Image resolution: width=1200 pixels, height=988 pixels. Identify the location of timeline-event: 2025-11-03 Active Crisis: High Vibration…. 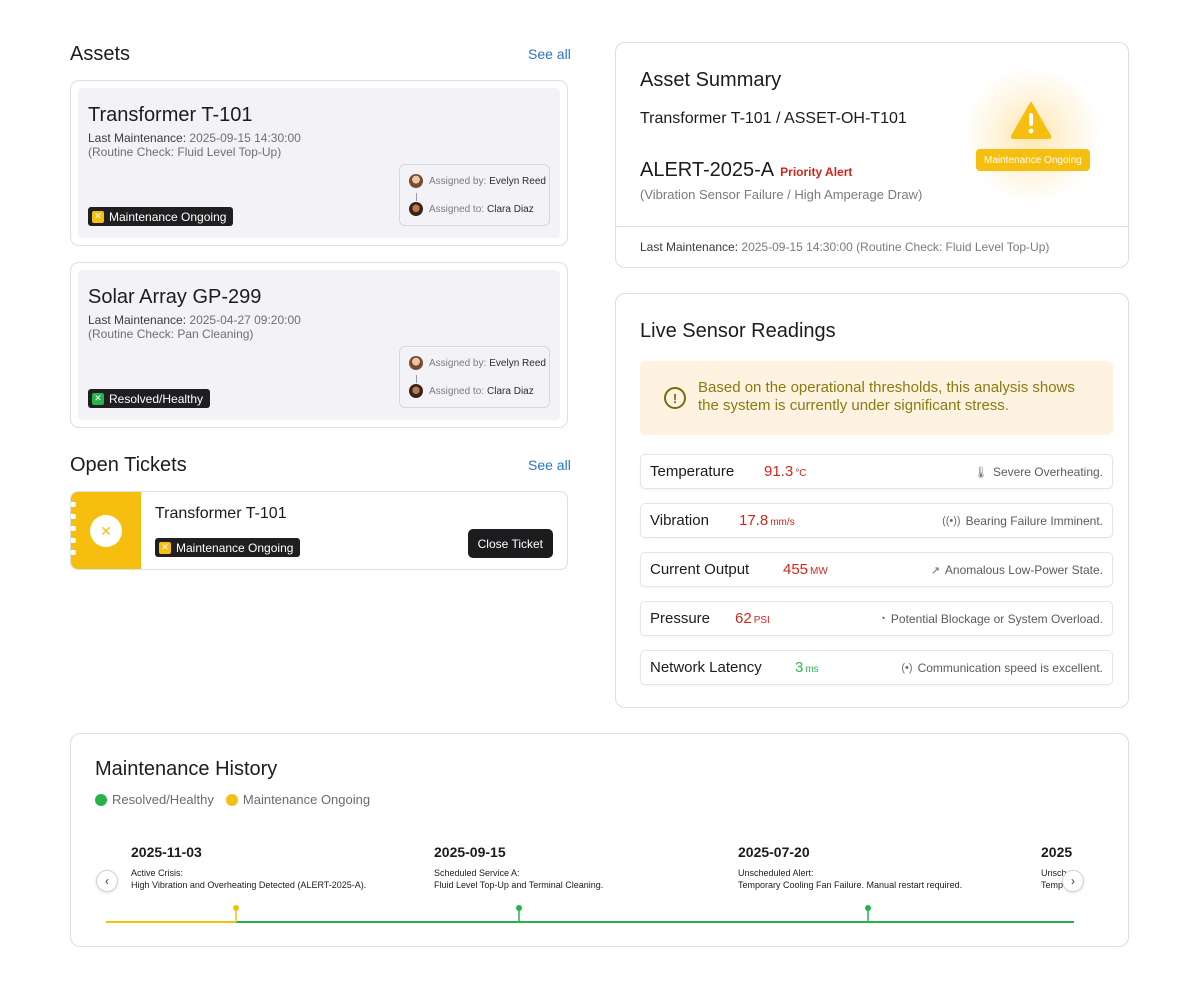
(249, 867).